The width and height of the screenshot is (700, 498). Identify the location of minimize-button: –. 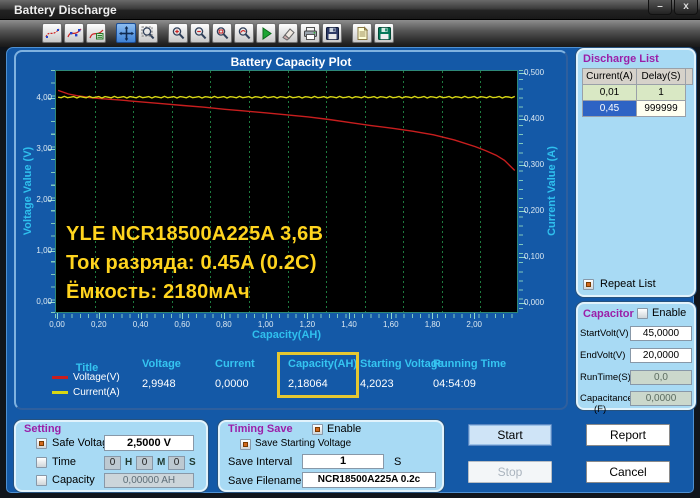
(660, 7).